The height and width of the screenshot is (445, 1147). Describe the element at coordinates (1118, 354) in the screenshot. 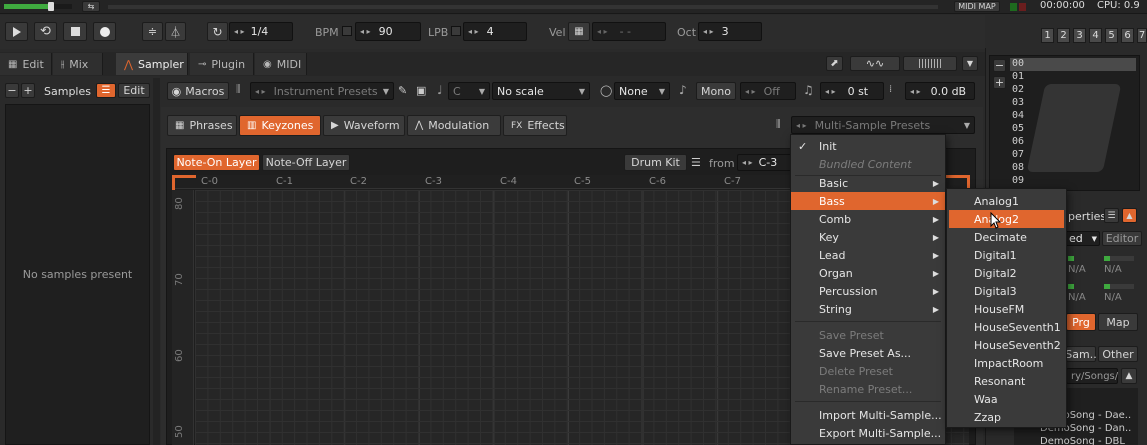

I see `other-button: Other` at that location.